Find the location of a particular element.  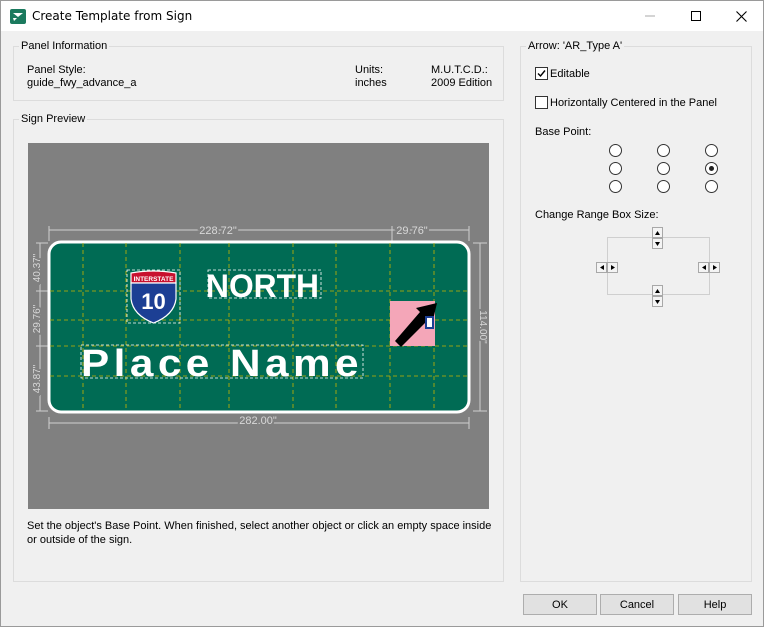

direction-text: NORTH is located at coordinates (262, 286).